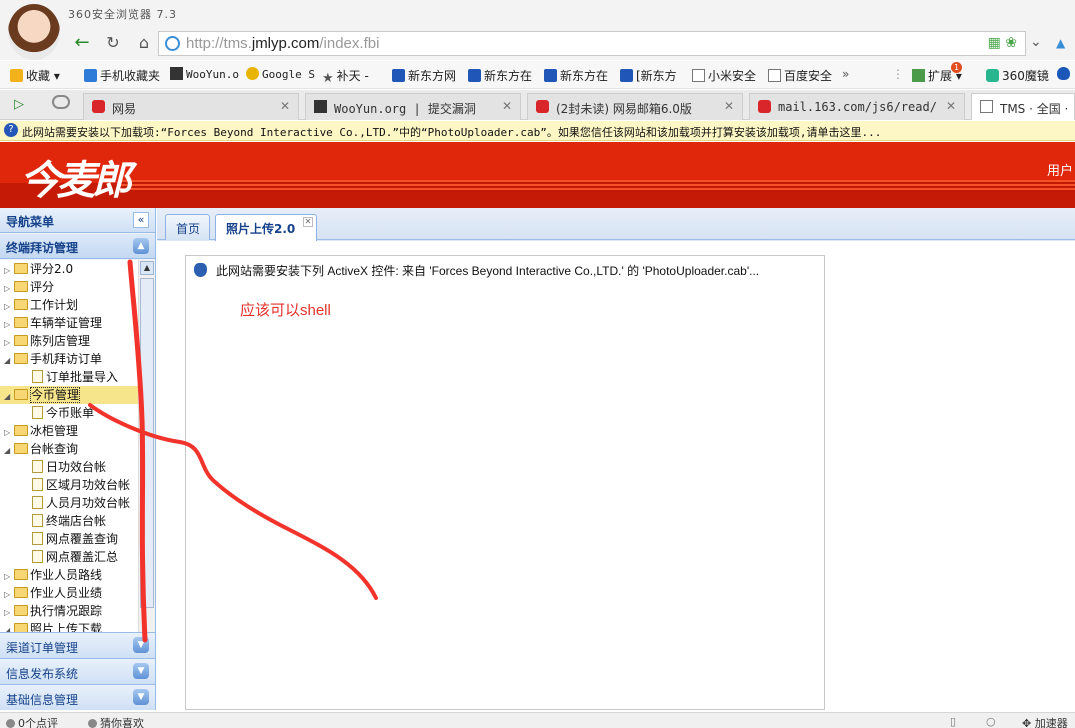 The image size is (1075, 728). I want to click on collapse-icon: ▲, so click(1060, 43).